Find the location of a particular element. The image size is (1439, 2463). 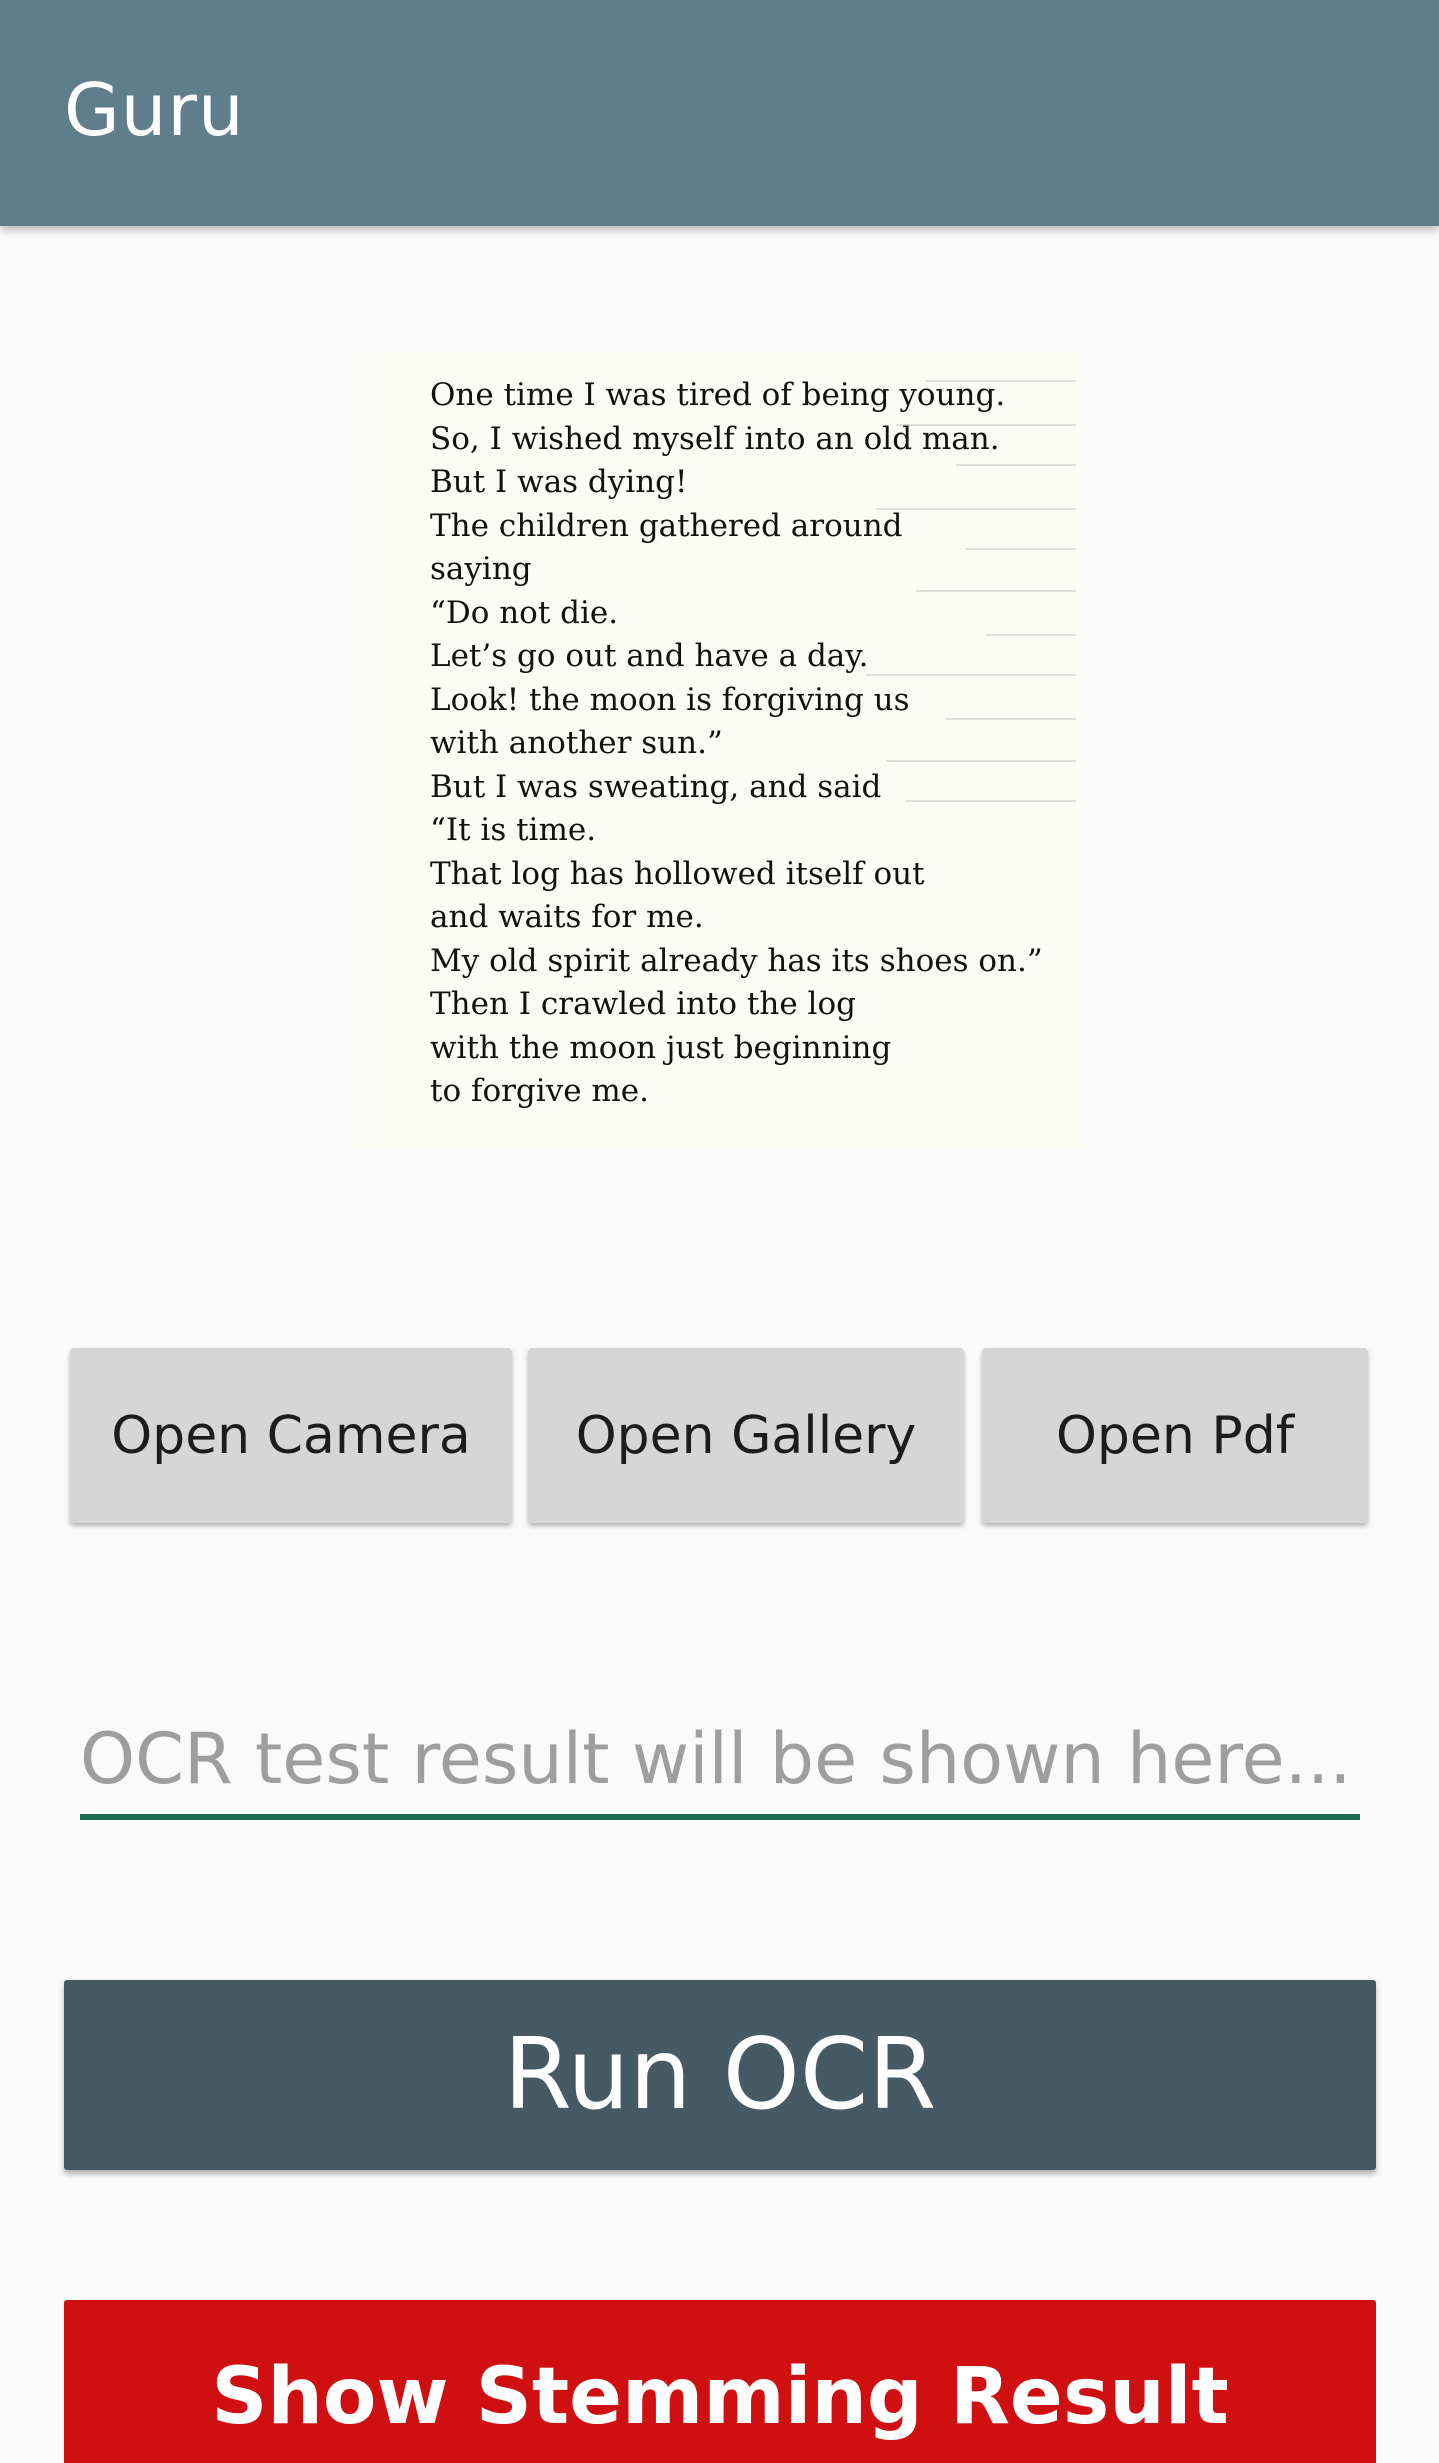

poem-line: with another sun.” is located at coordinates (576, 743).